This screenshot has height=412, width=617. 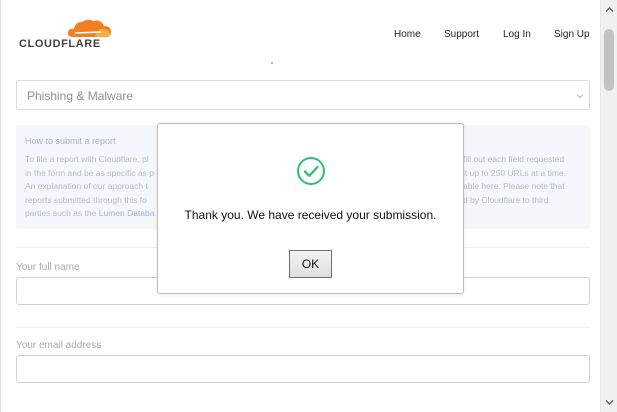 I want to click on cloudflare-logo: CLOUDFLARE, so click(x=69, y=34).